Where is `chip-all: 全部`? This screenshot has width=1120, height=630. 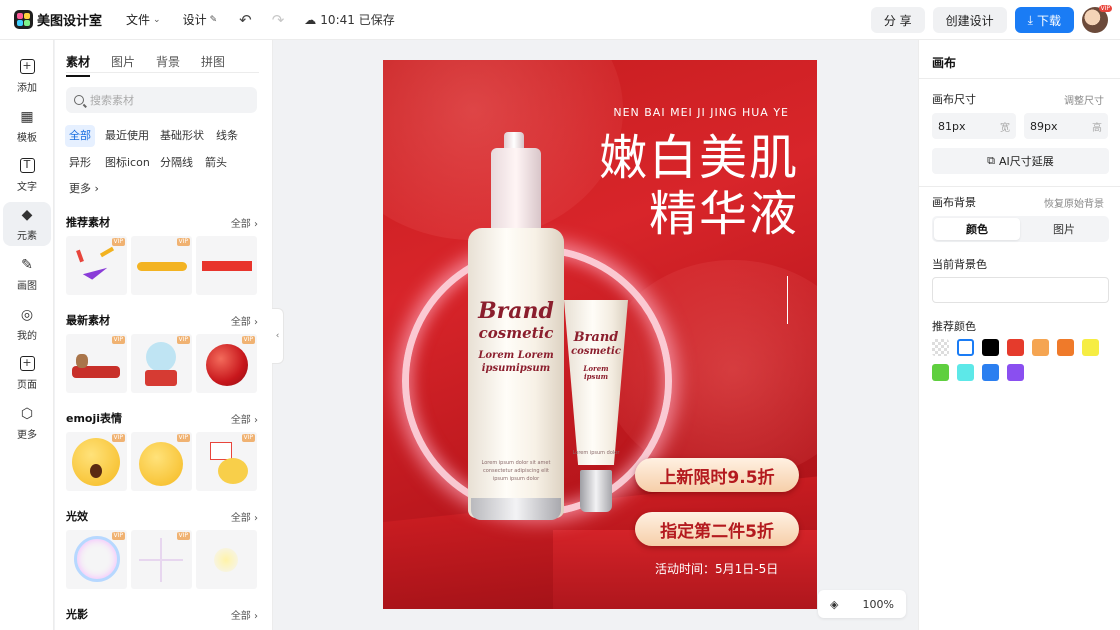
chip-all: 全部 is located at coordinates (80, 136).